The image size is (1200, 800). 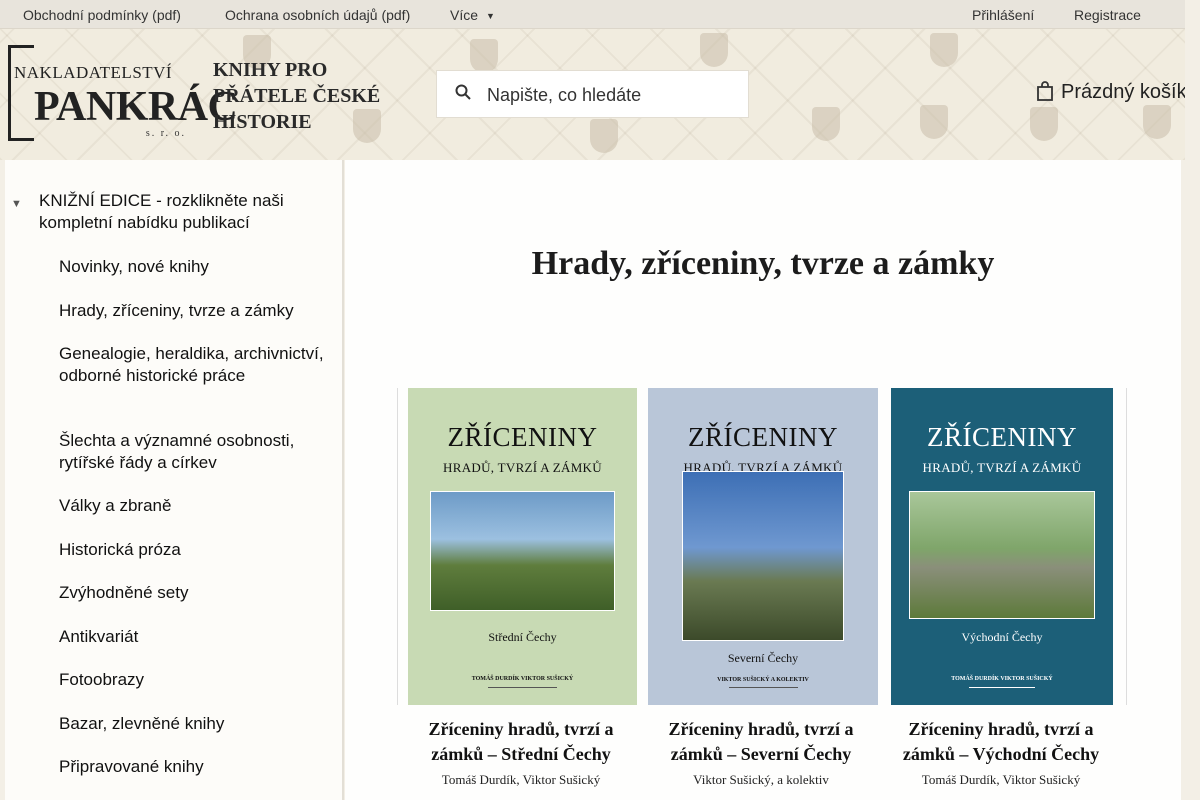 I want to click on more-menu: Více ▼, so click(x=472, y=15).